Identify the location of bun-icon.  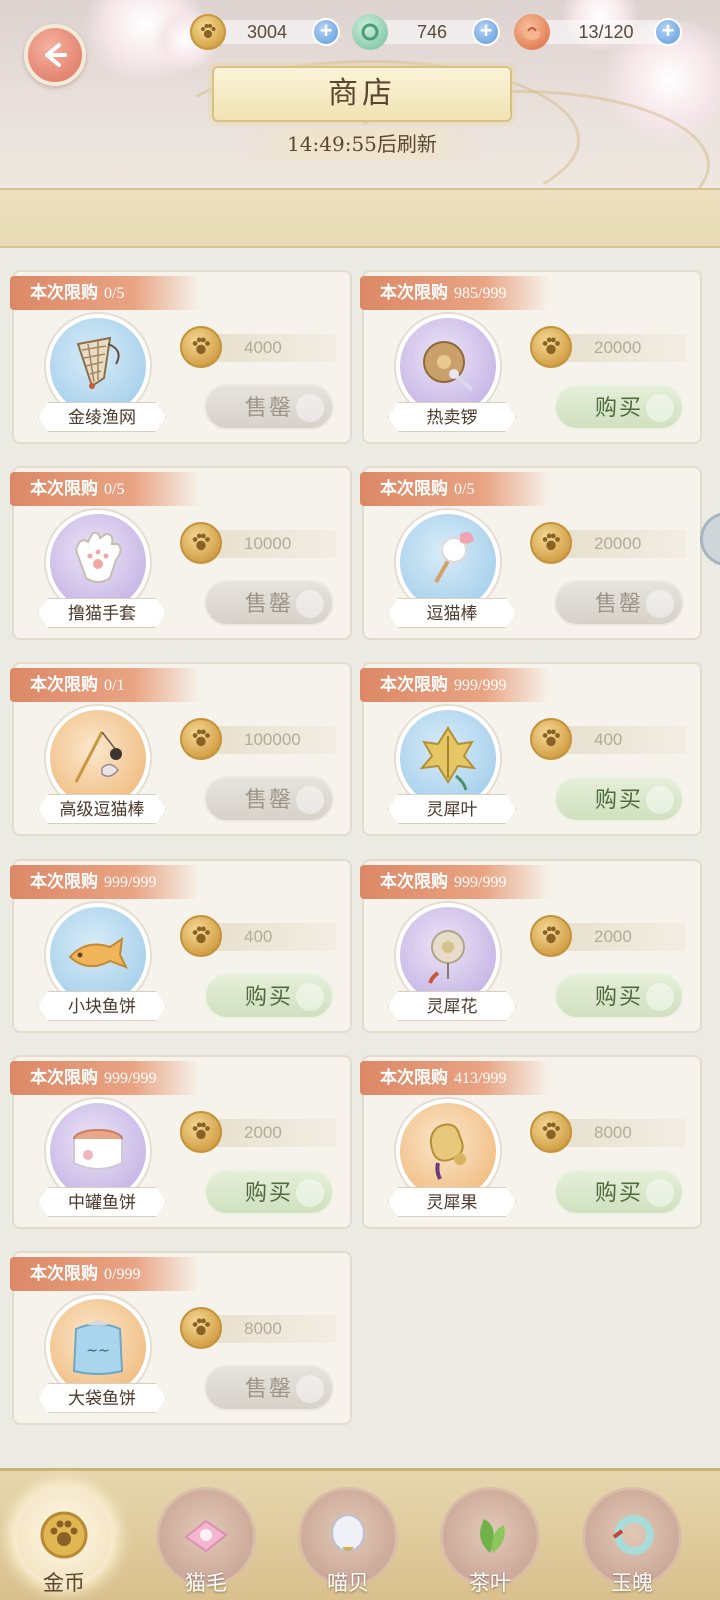
(532, 32).